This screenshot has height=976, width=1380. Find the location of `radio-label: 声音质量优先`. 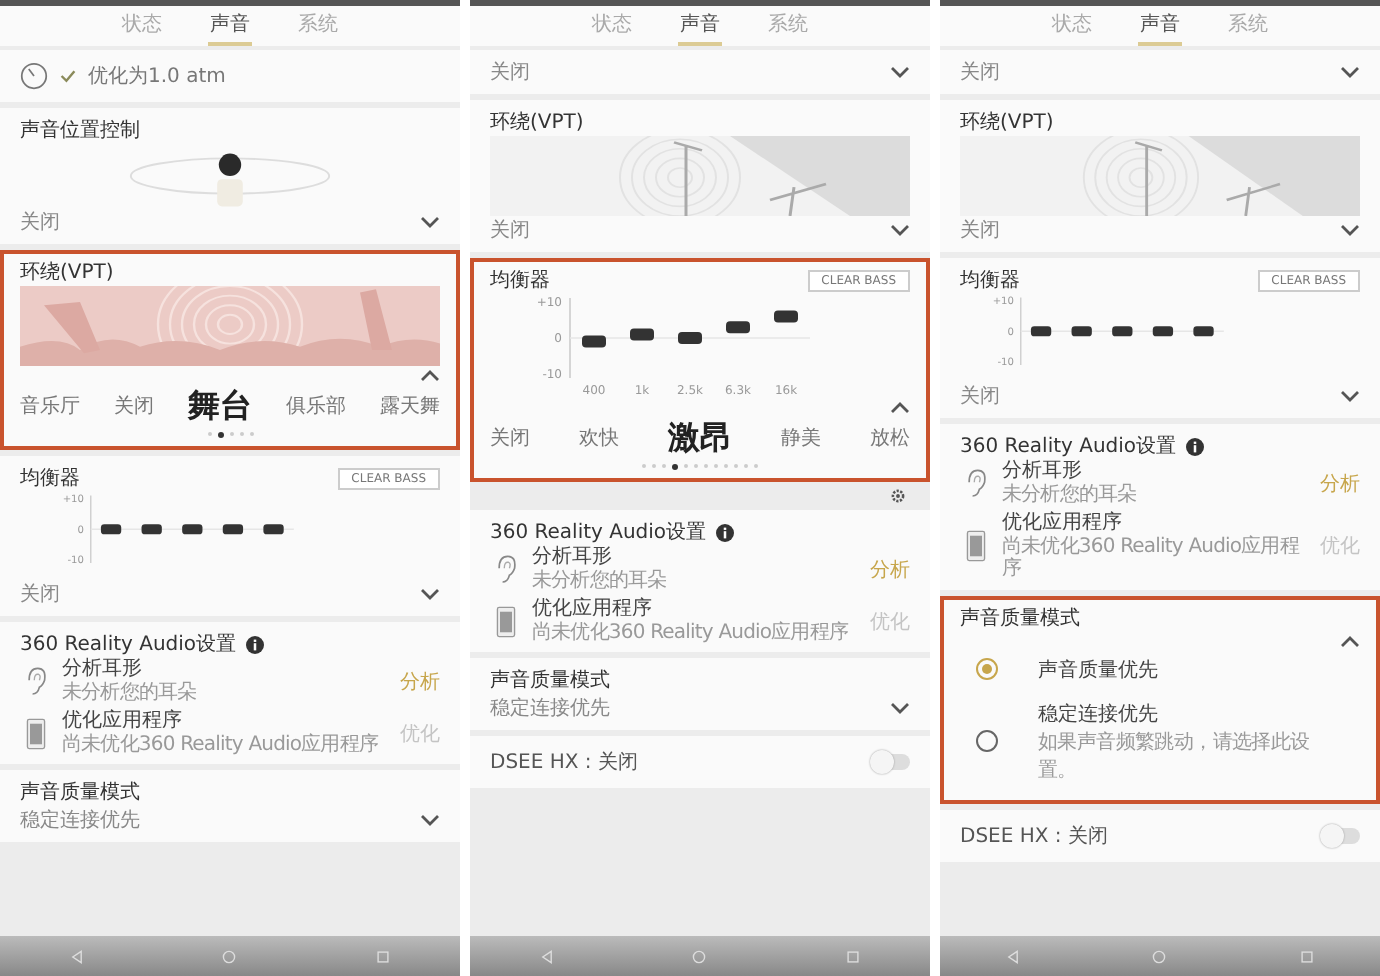

radio-label: 声音质量优先 is located at coordinates (1098, 670).